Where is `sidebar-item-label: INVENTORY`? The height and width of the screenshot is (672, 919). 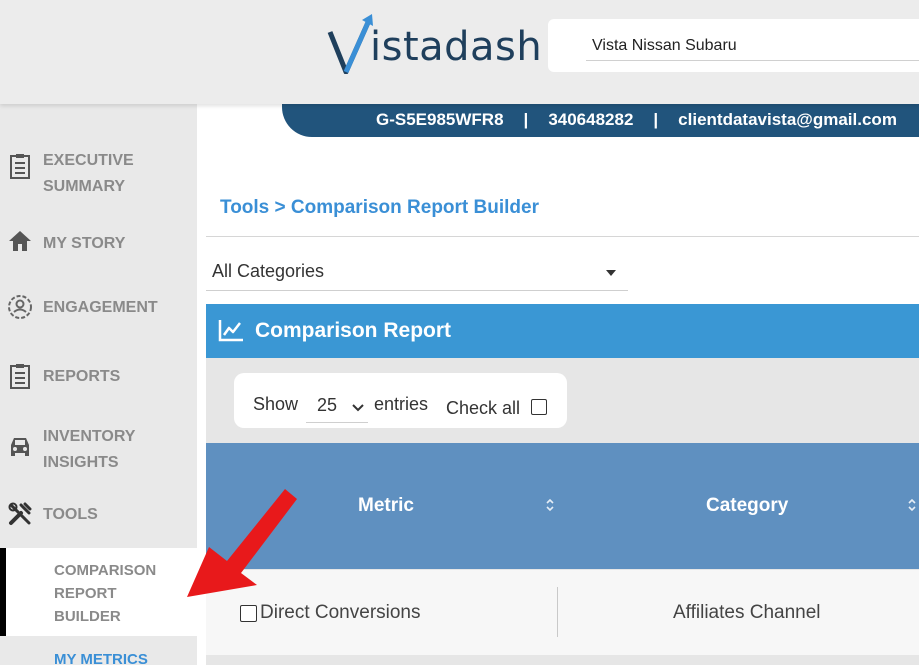 sidebar-item-label: INVENTORY is located at coordinates (89, 436).